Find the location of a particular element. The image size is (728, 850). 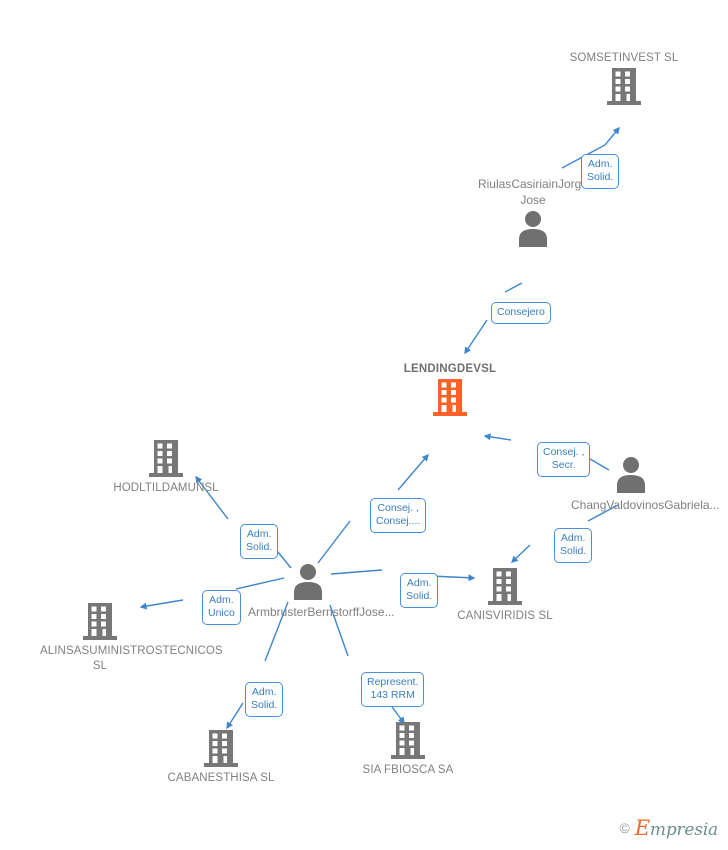

node-icon-canis is located at coordinates (505, 588).